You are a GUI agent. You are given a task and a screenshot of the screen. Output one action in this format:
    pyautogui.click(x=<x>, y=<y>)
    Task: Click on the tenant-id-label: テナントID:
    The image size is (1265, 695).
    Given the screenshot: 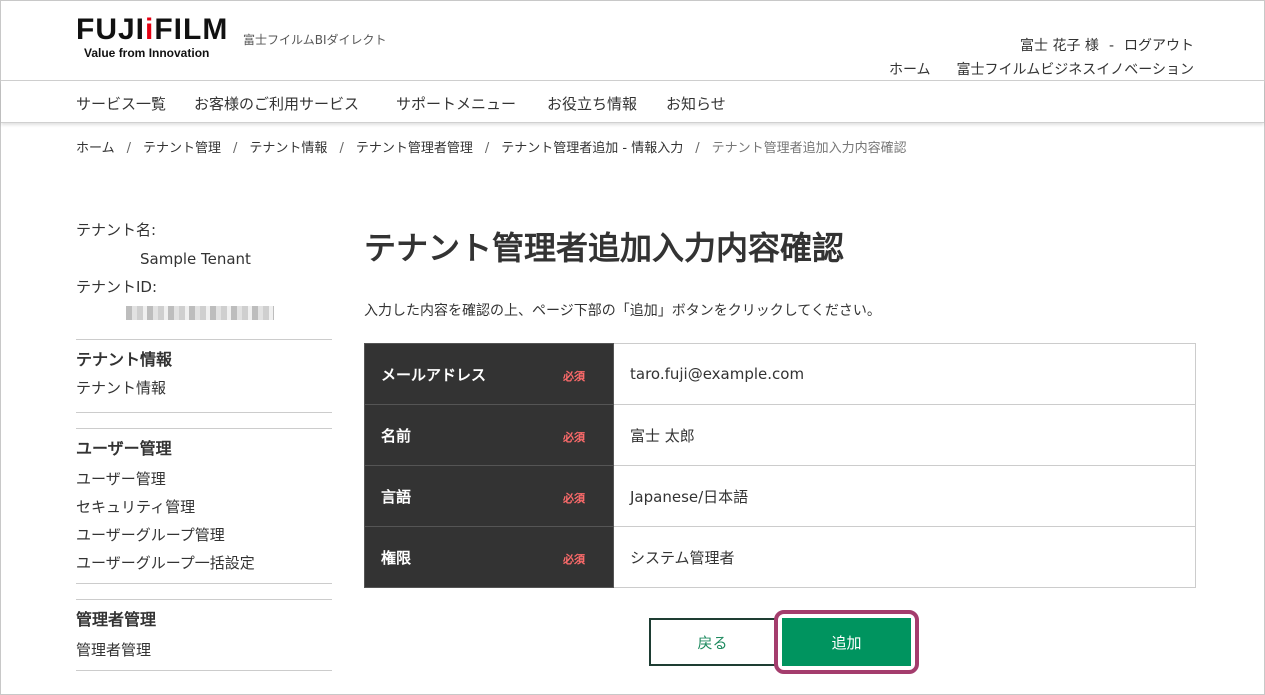 What is the action you would take?
    pyautogui.click(x=117, y=287)
    